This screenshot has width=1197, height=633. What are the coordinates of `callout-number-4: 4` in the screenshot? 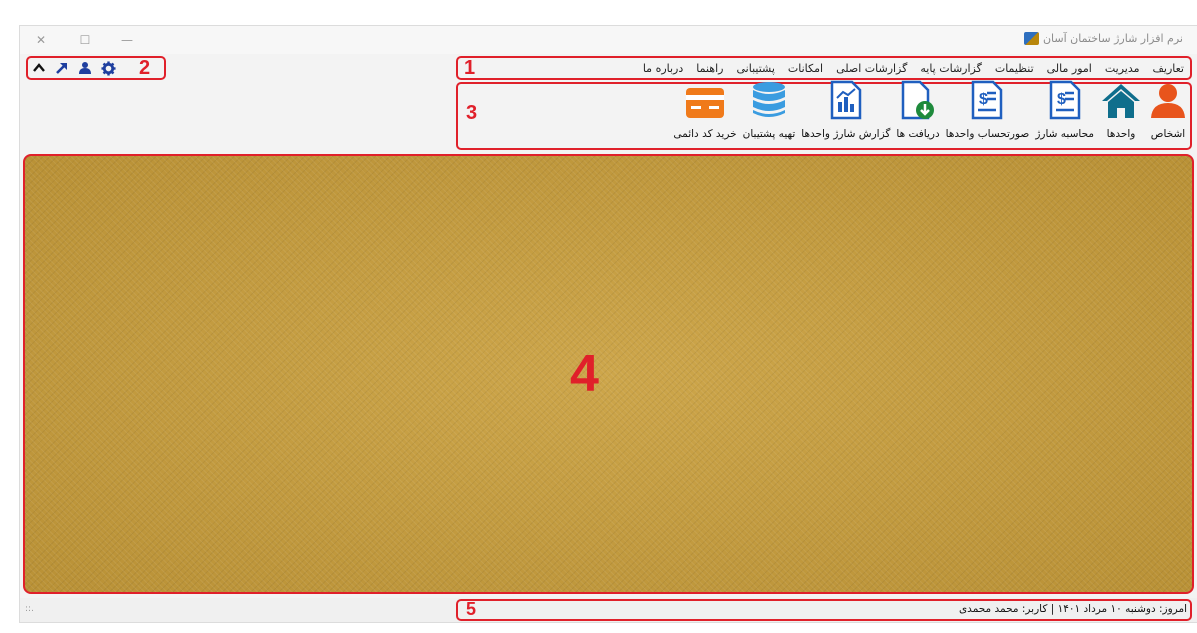 It's located at (584, 374).